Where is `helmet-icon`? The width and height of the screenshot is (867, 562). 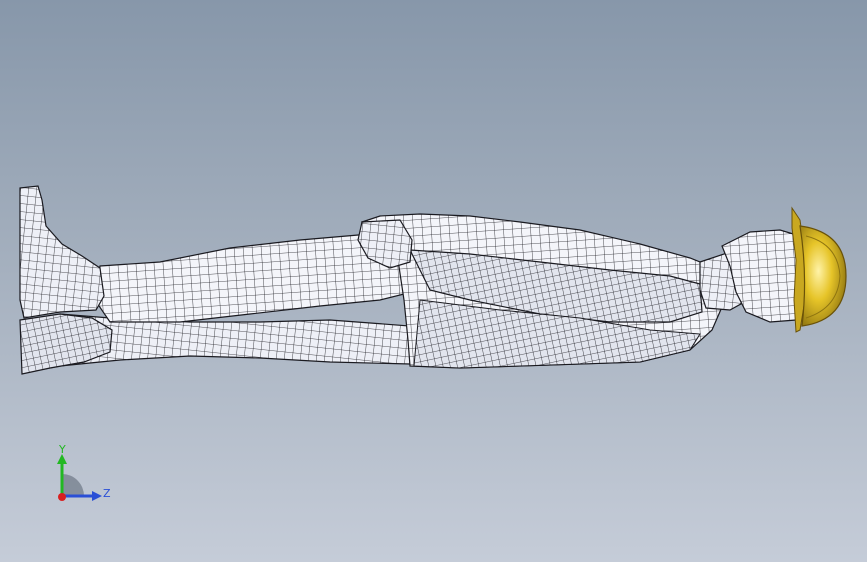
helmet-icon is located at coordinates (823, 276).